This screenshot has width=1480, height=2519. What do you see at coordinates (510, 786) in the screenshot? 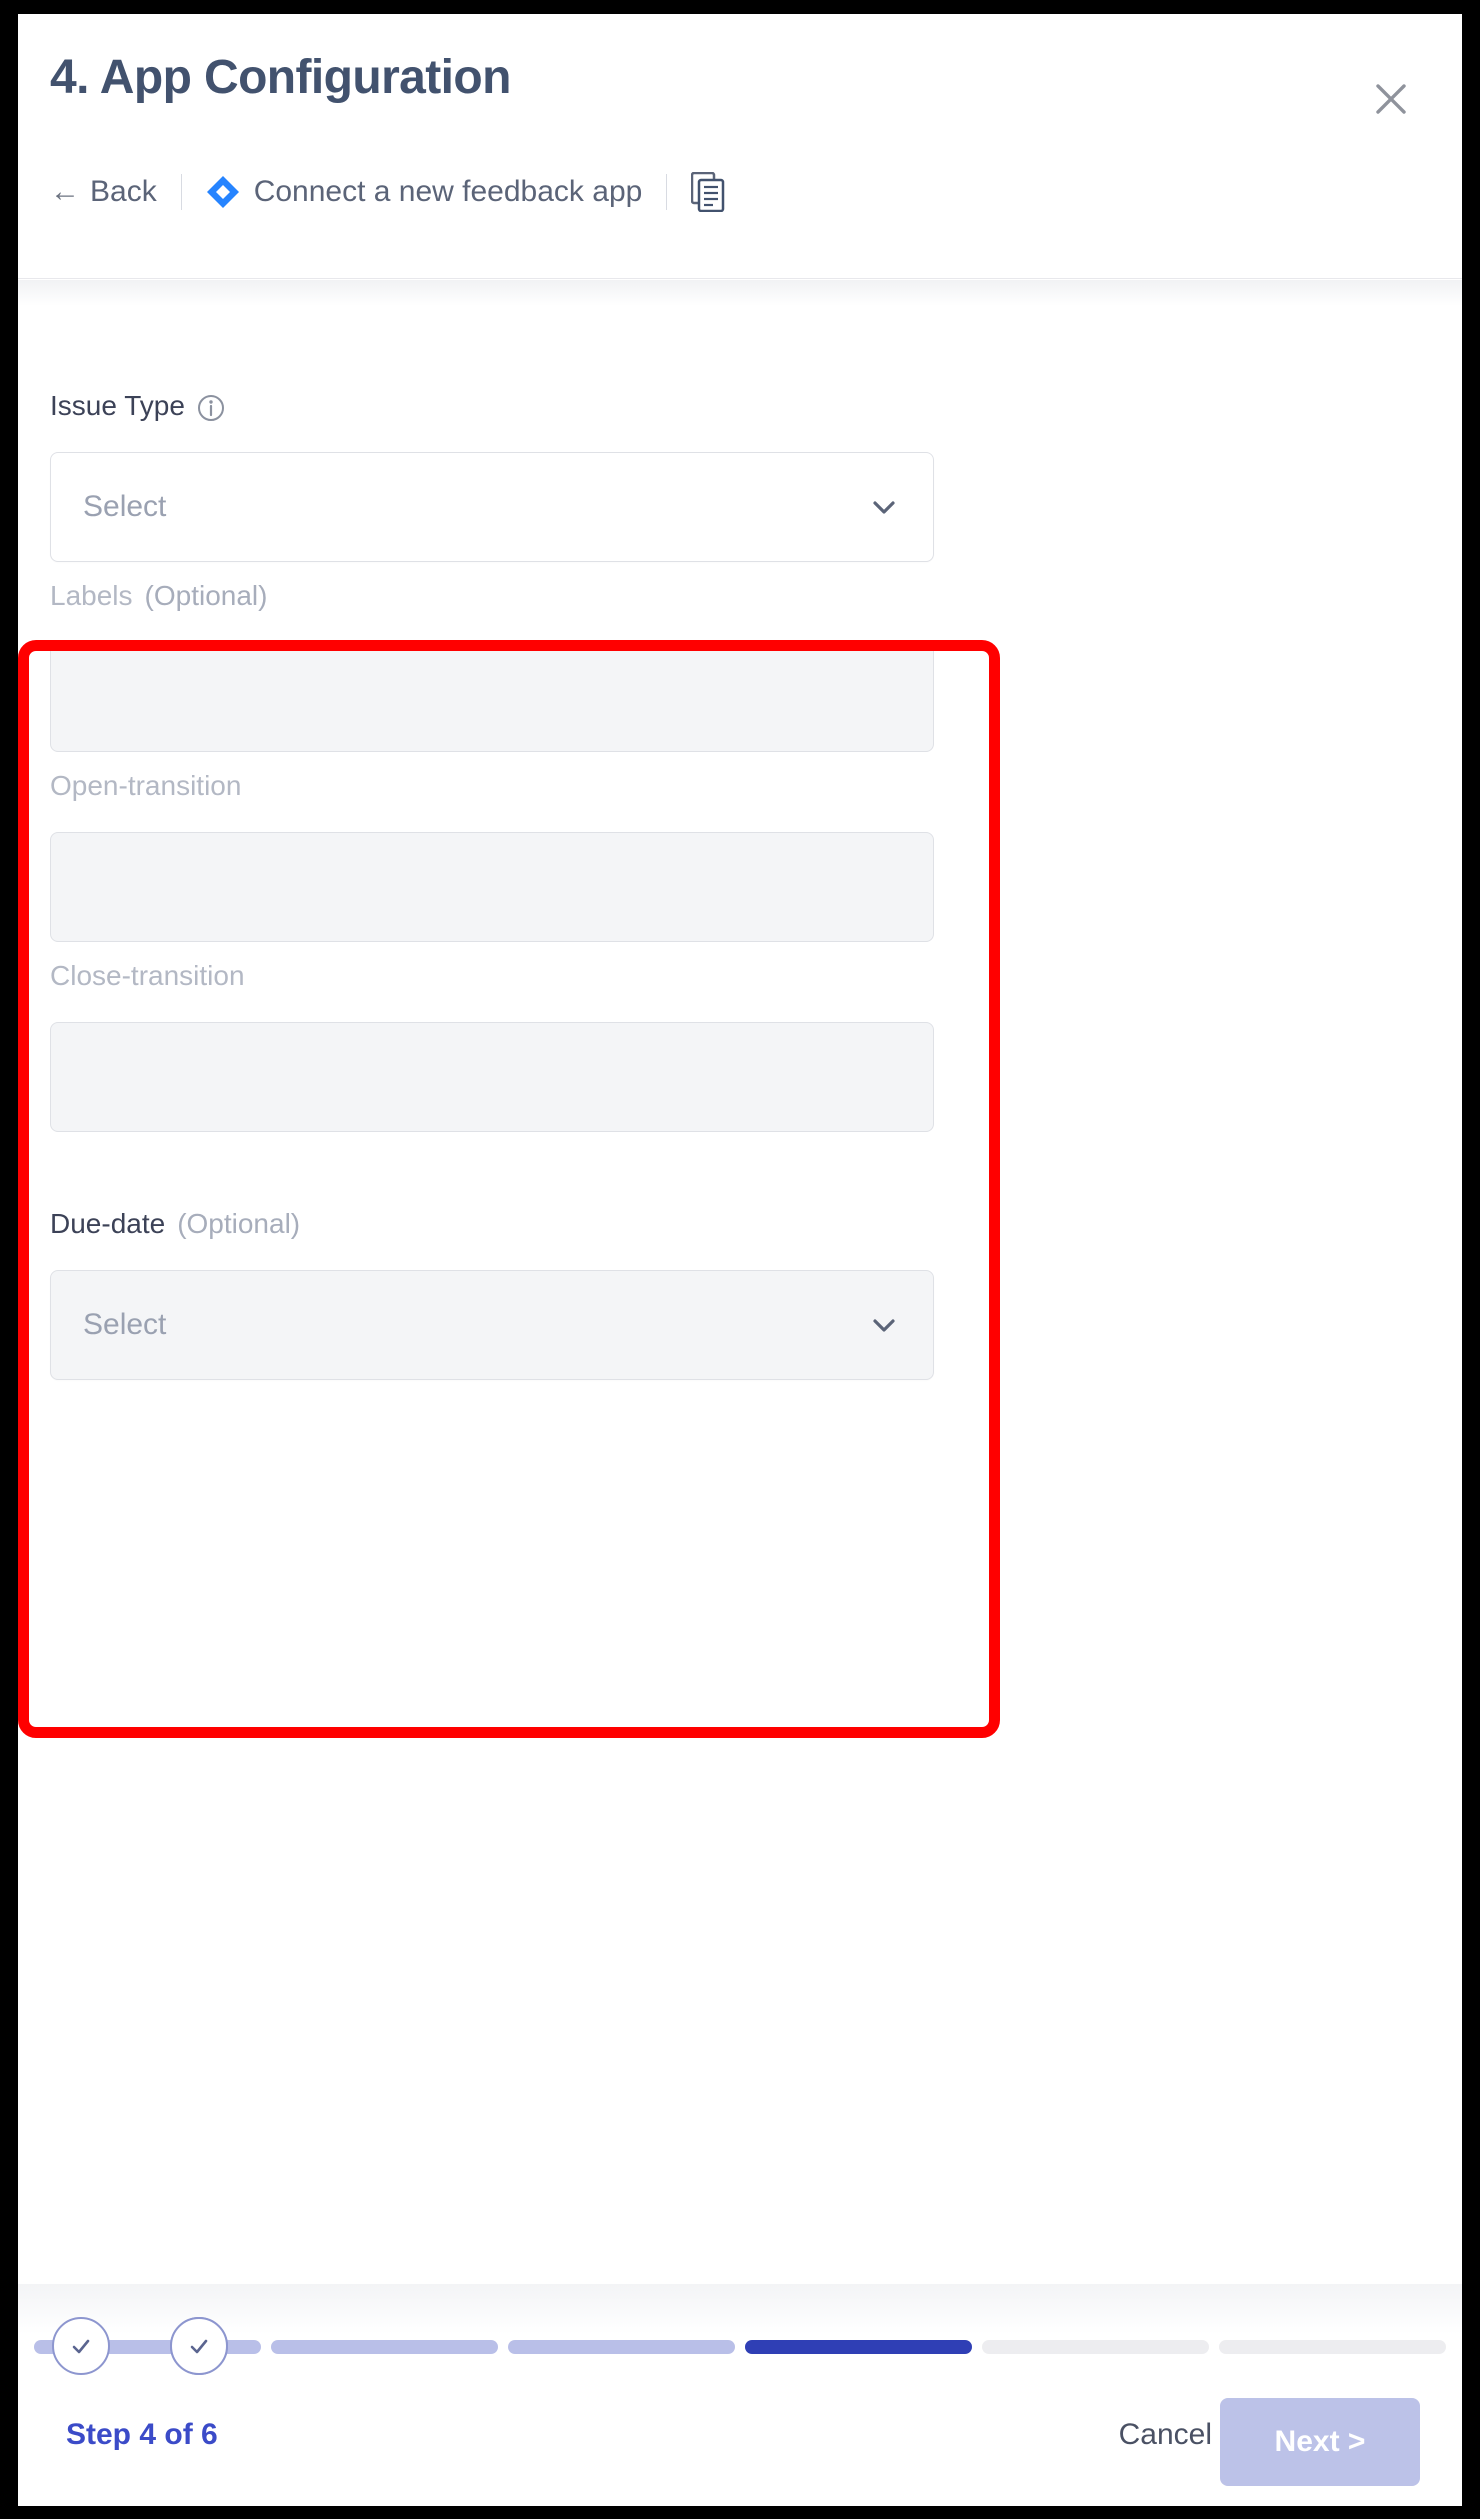
I see `field-label-open-transition: Open-transition` at bounding box center [510, 786].